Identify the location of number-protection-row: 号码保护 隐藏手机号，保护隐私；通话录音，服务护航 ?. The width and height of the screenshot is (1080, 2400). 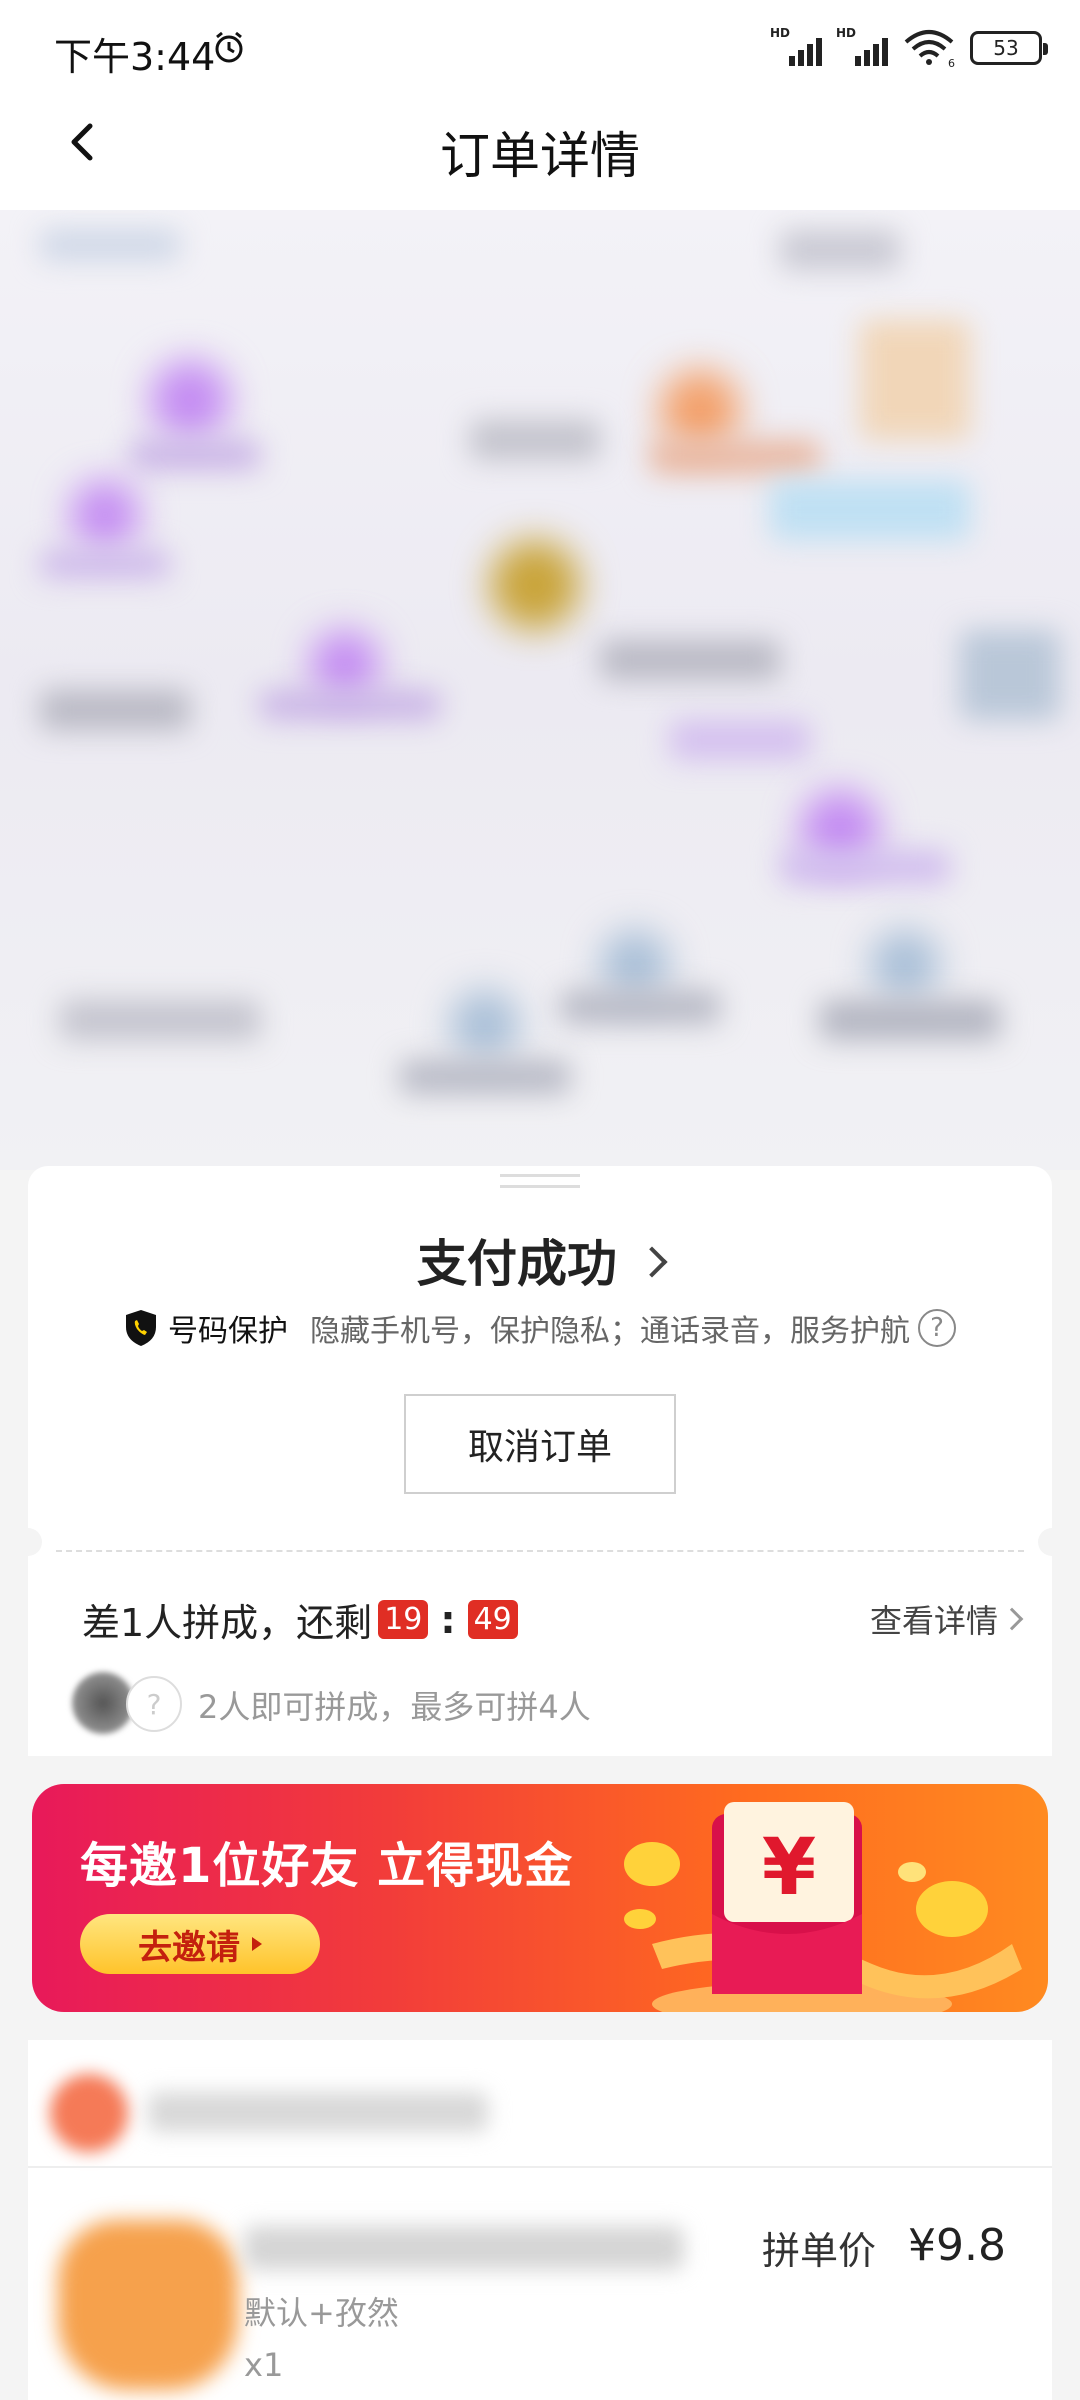
(540, 1328).